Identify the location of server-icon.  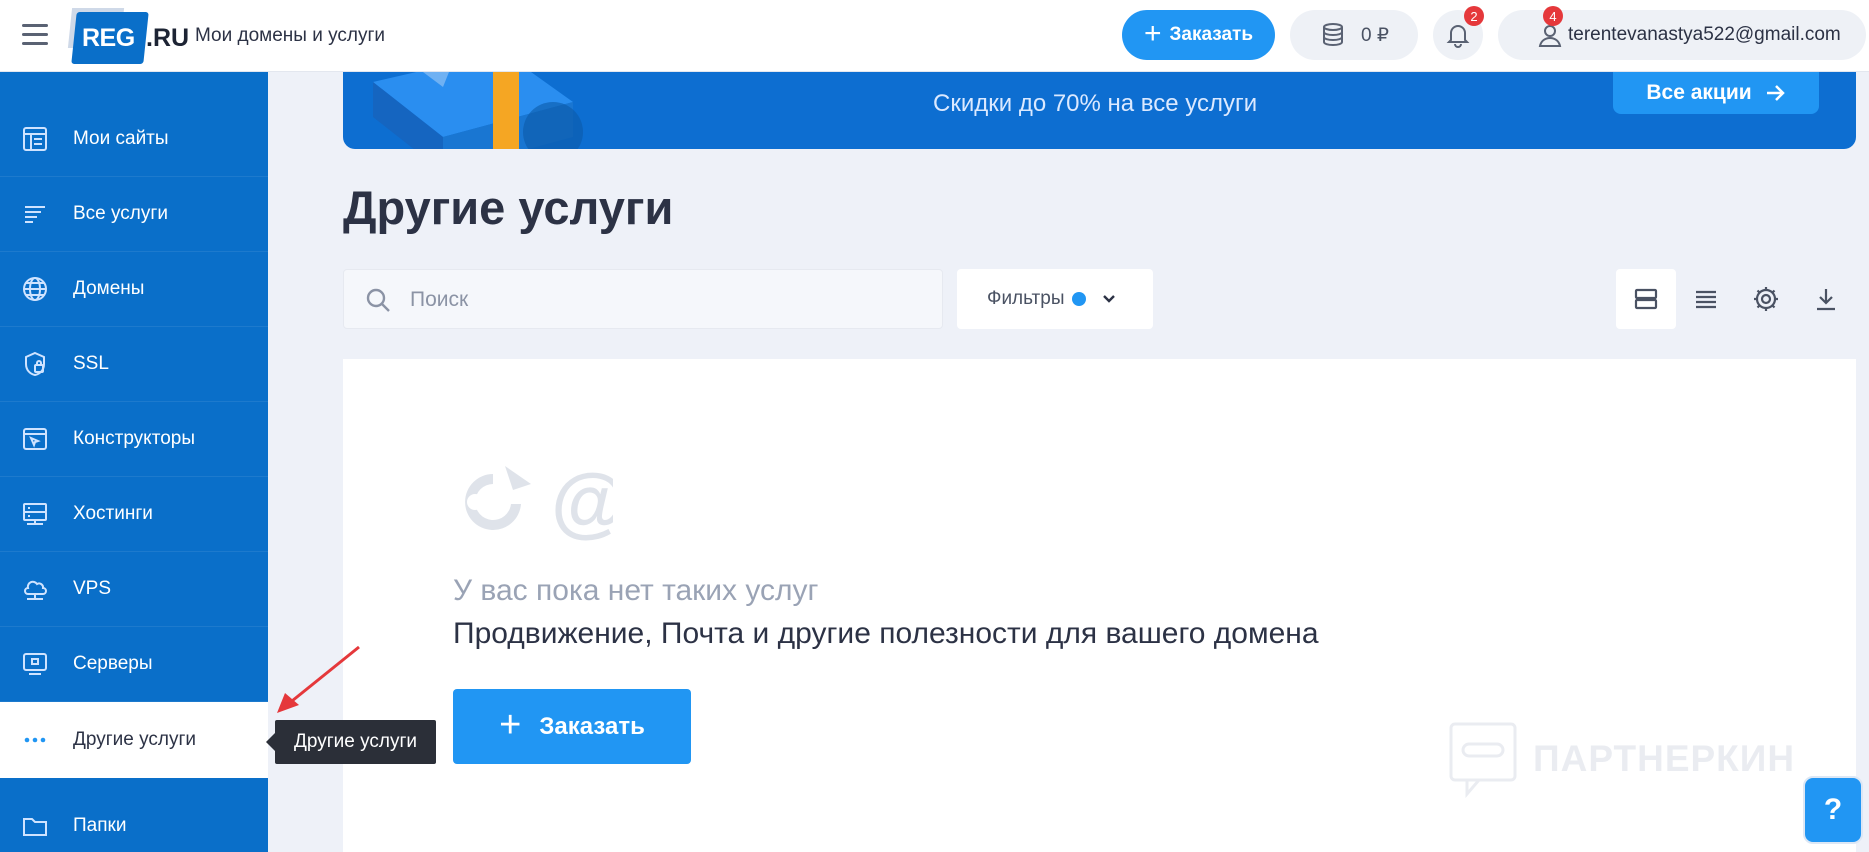
(35, 664).